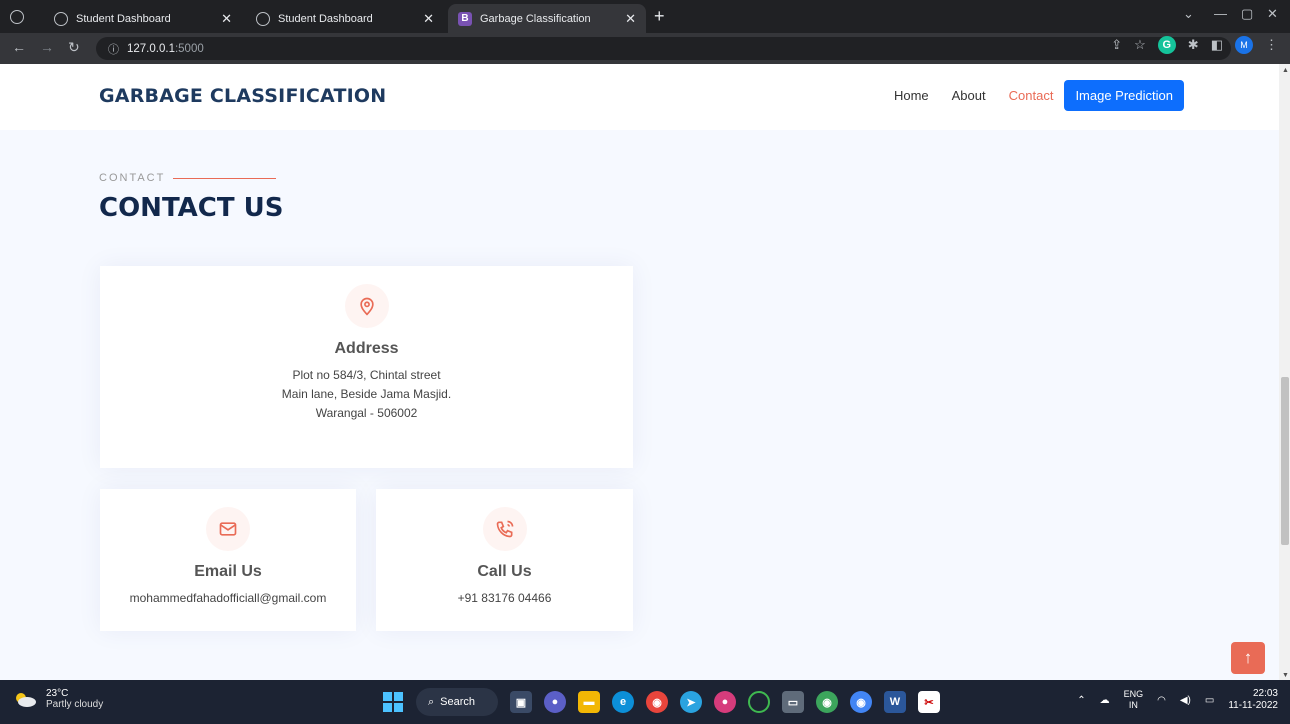 The image size is (1290, 724). I want to click on chrome-profile-icon: ◉, so click(827, 702).